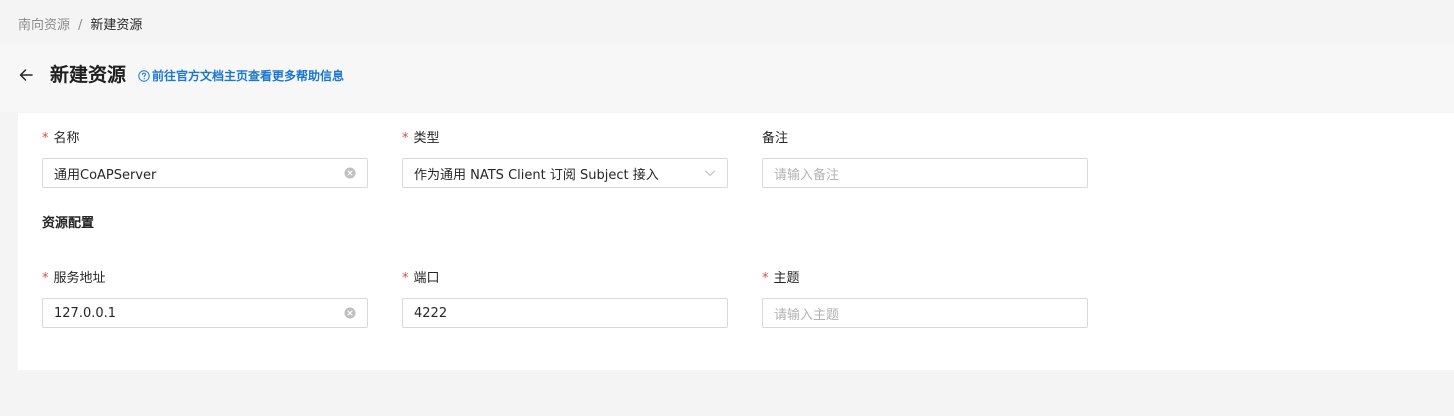  What do you see at coordinates (431, 313) in the screenshot?
I see `port-input-value: 4222` at bounding box center [431, 313].